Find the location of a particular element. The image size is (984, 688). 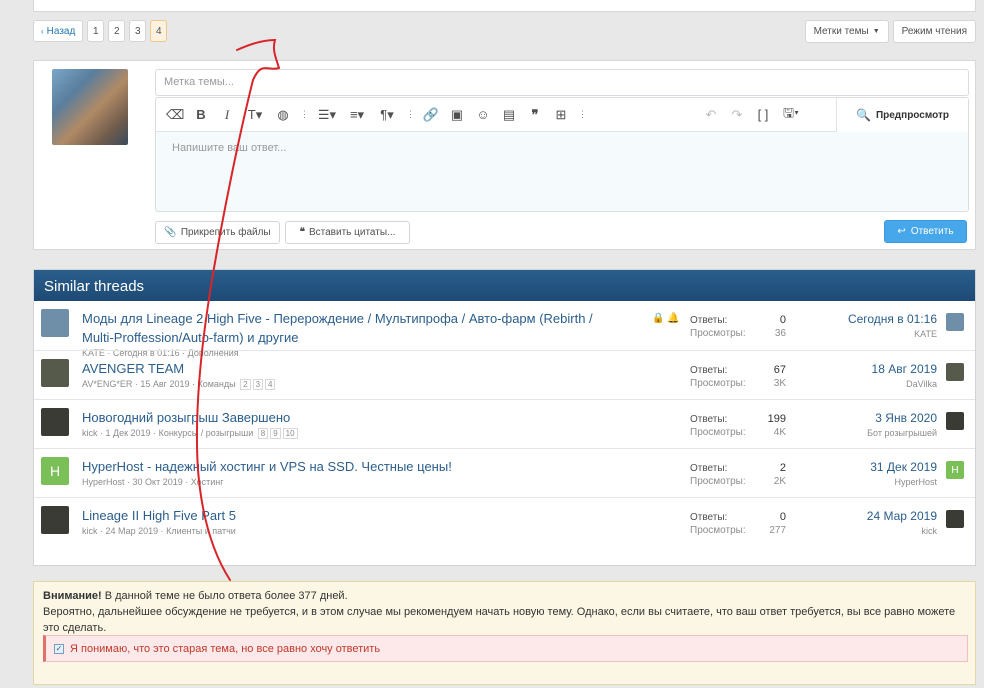

pagination: ‹ Назад 1 2 3 4 is located at coordinates (100, 31).